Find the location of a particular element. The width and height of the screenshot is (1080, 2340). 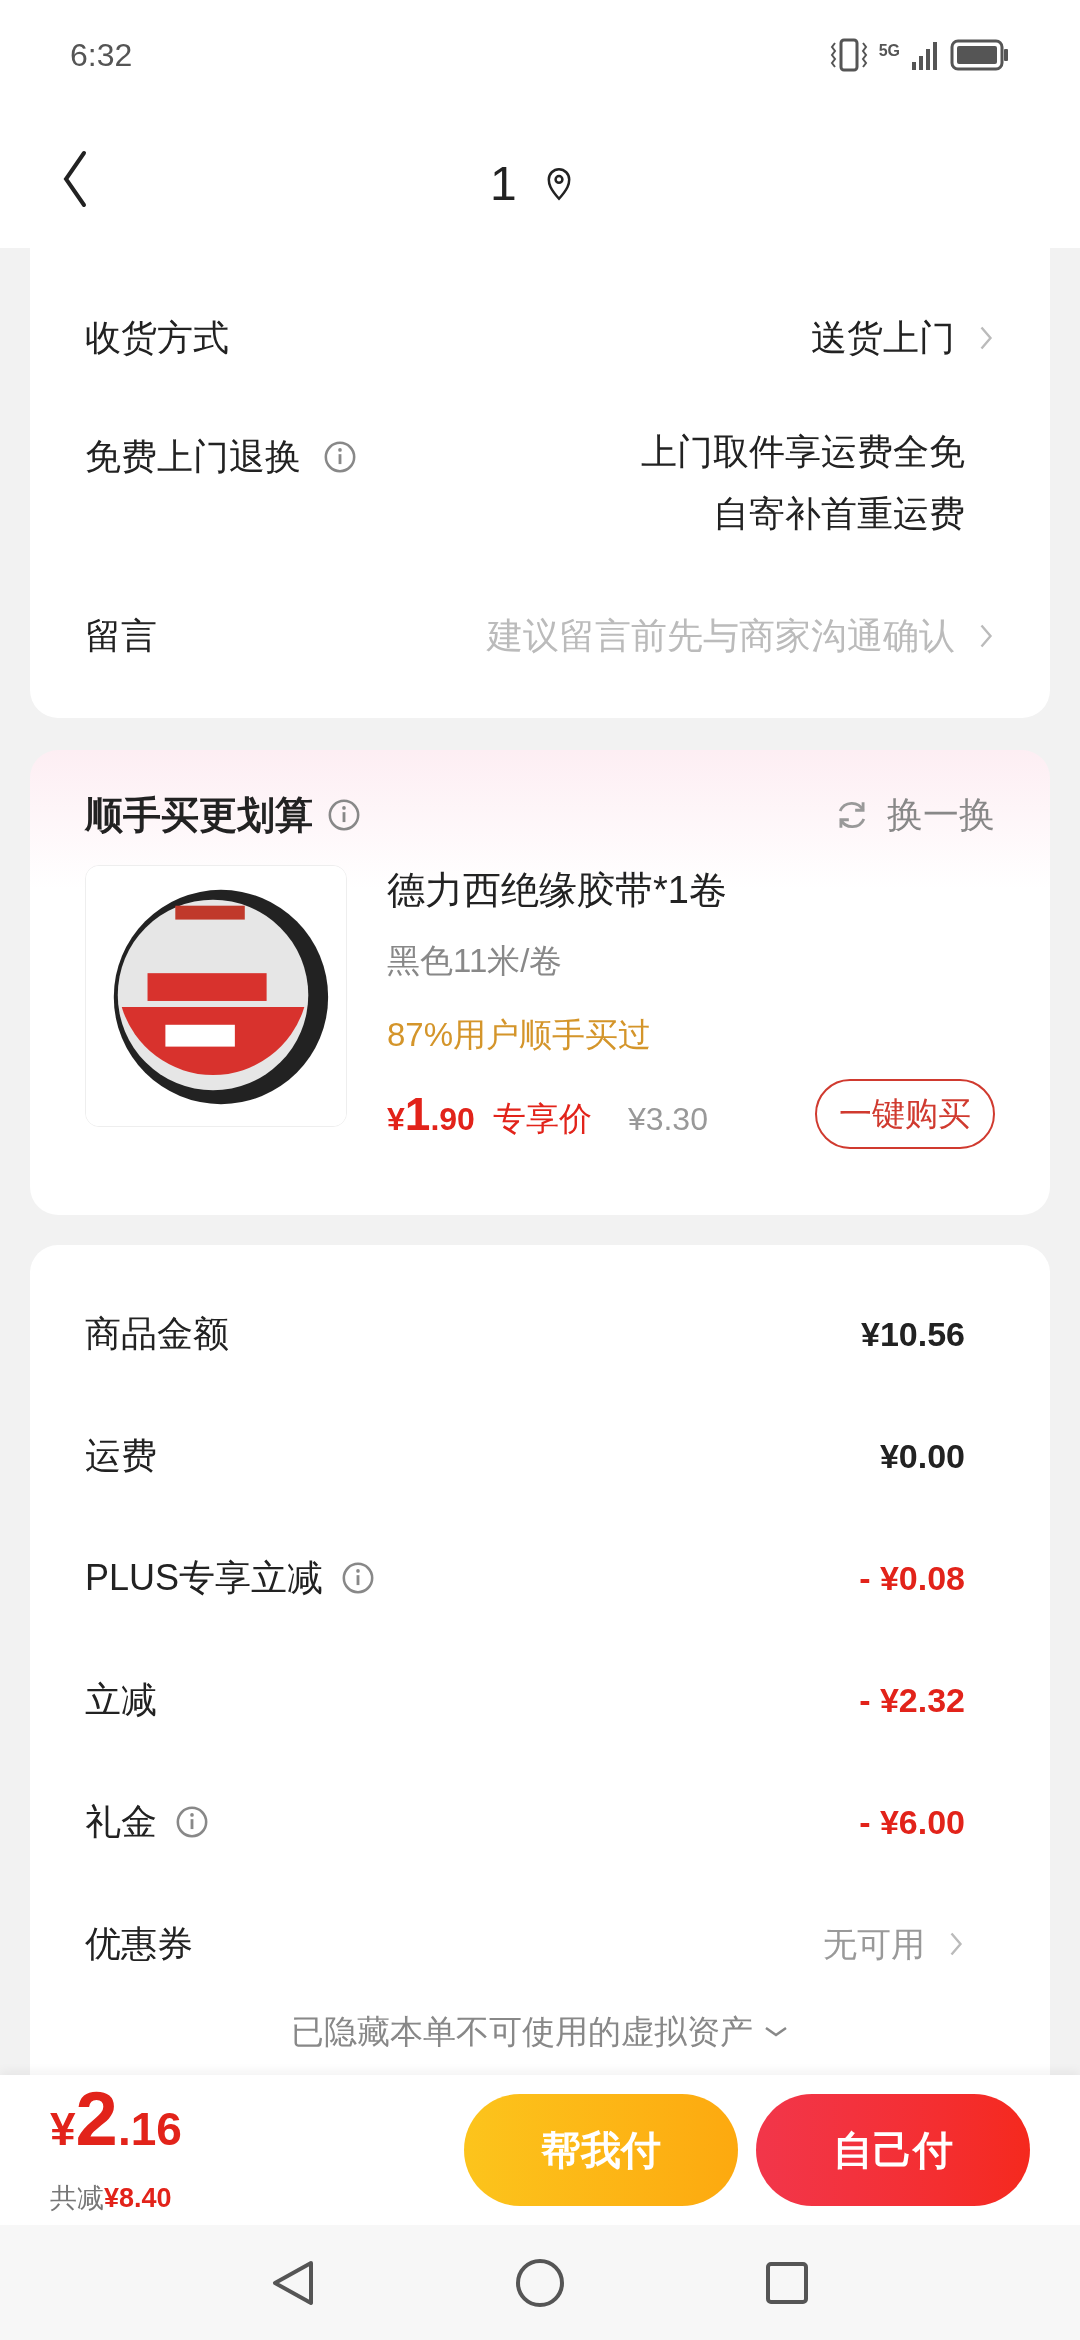

row-label: 留言 is located at coordinates (121, 636).